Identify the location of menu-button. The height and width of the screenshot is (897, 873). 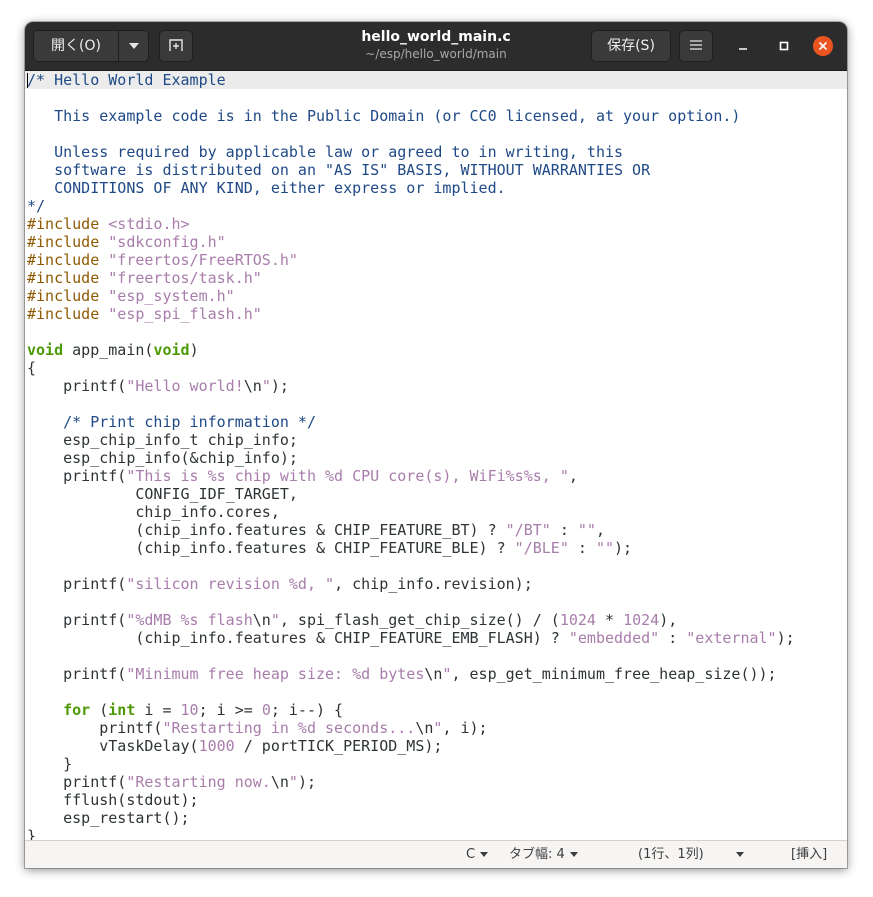
(696, 46).